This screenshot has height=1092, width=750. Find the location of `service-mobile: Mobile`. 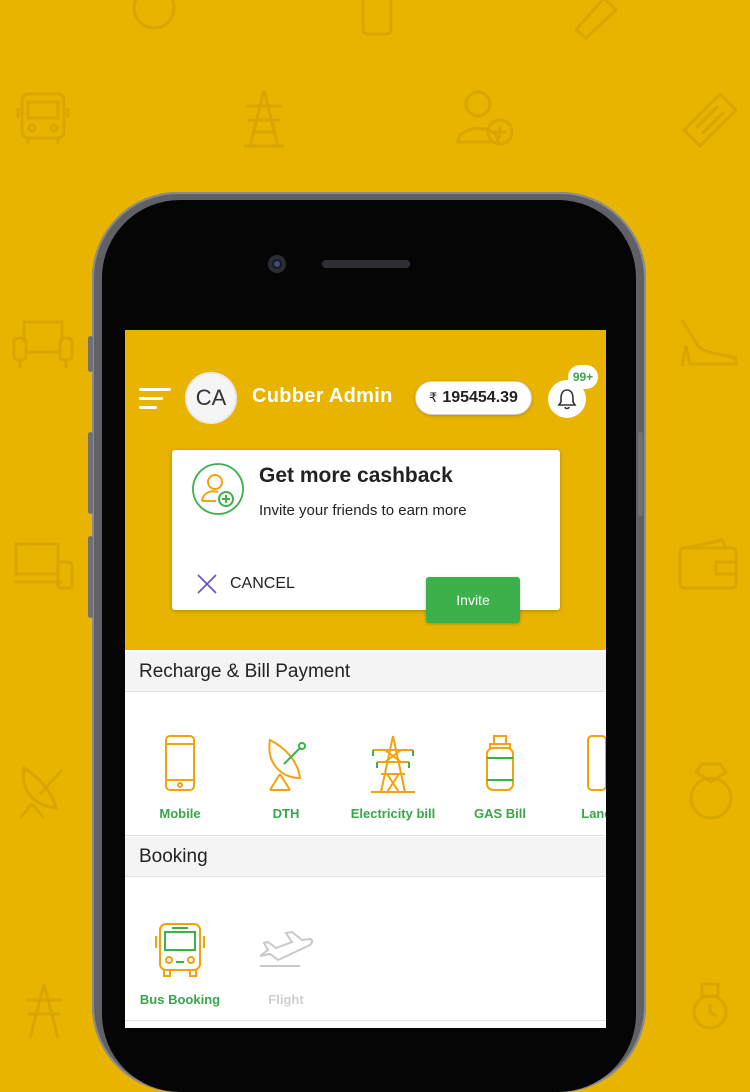

service-mobile: Mobile is located at coordinates (180, 777).